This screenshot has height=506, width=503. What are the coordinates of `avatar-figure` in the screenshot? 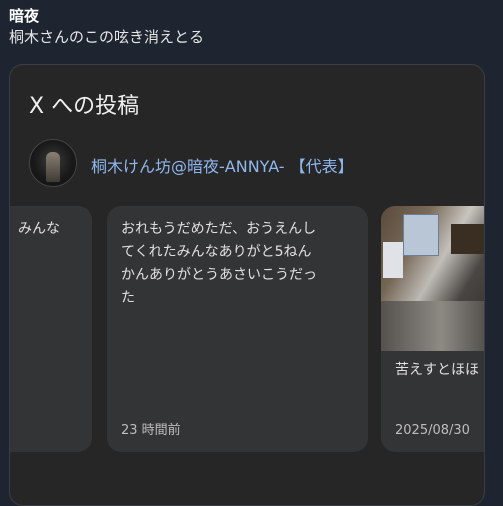 It's located at (53, 167).